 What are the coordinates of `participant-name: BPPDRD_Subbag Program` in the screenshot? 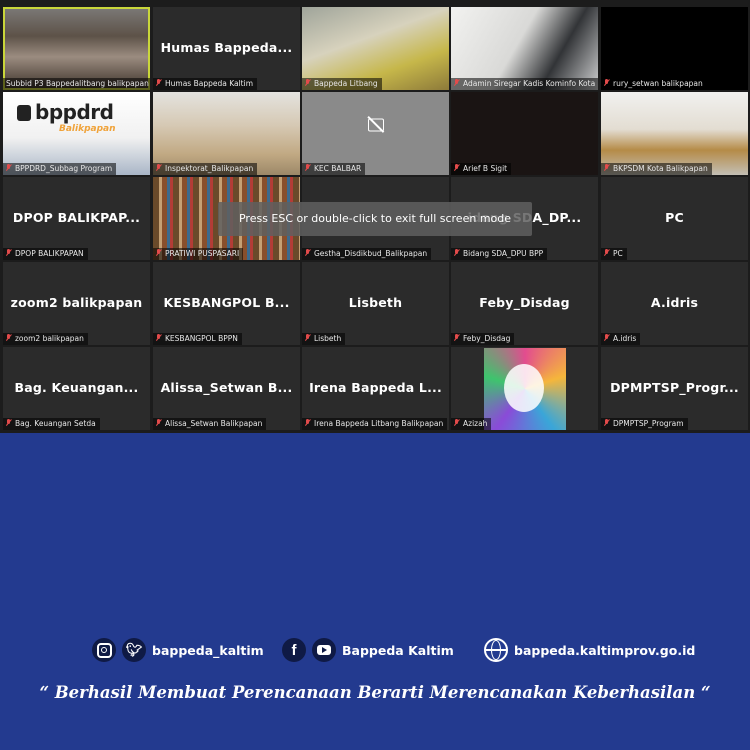 It's located at (64, 168).